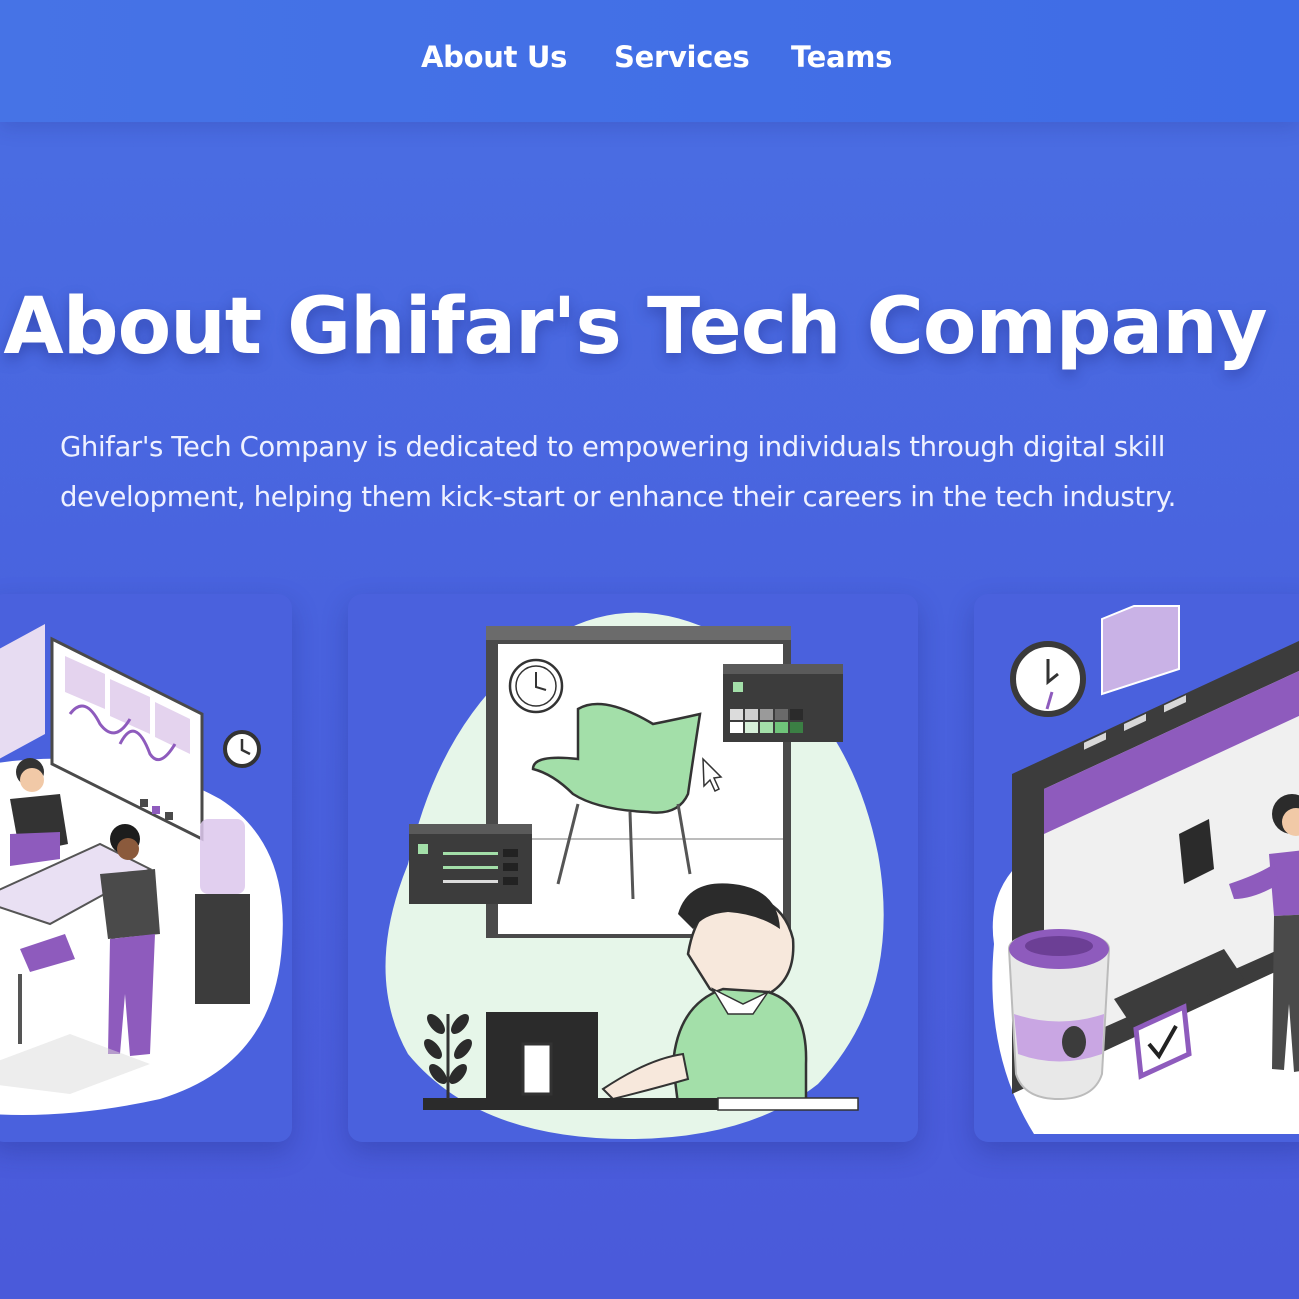 This screenshot has height=1299, width=1299. I want to click on page-title: About Ghifar's Tech Company, so click(635, 327).